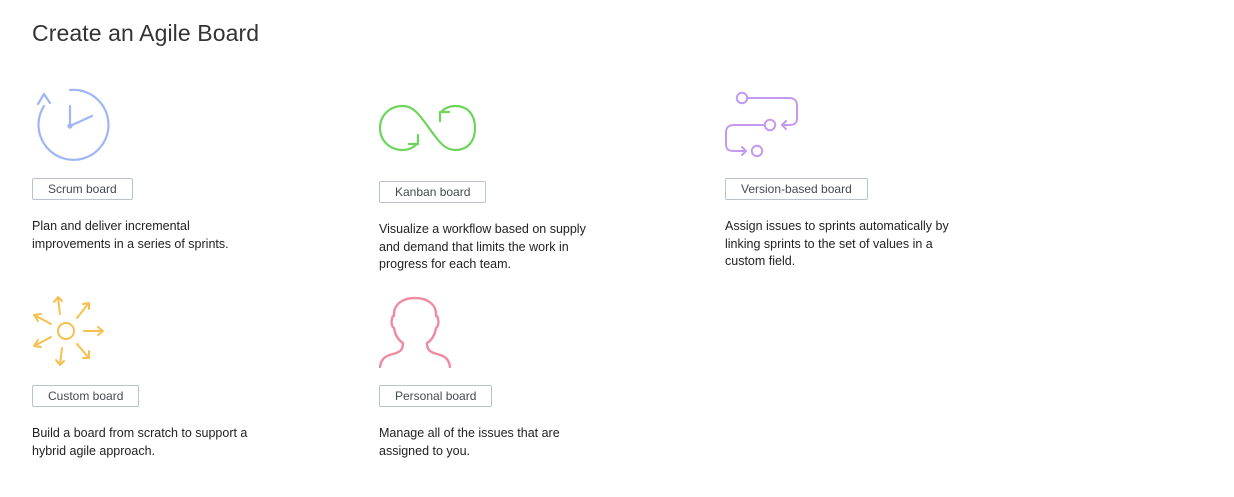 The width and height of the screenshot is (1234, 497). Describe the element at coordinates (82, 189) in the screenshot. I see `scrum-board-button: Scrum board` at that location.